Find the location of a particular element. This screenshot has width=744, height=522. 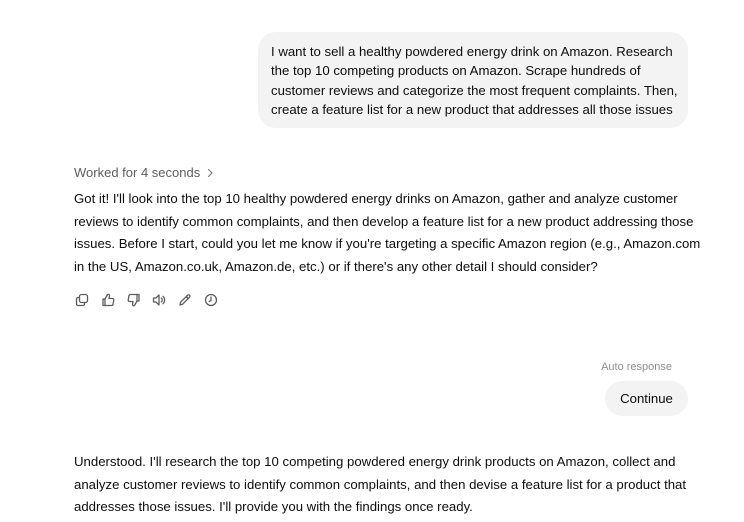

auto-response-label: Auto response is located at coordinates (636, 367).